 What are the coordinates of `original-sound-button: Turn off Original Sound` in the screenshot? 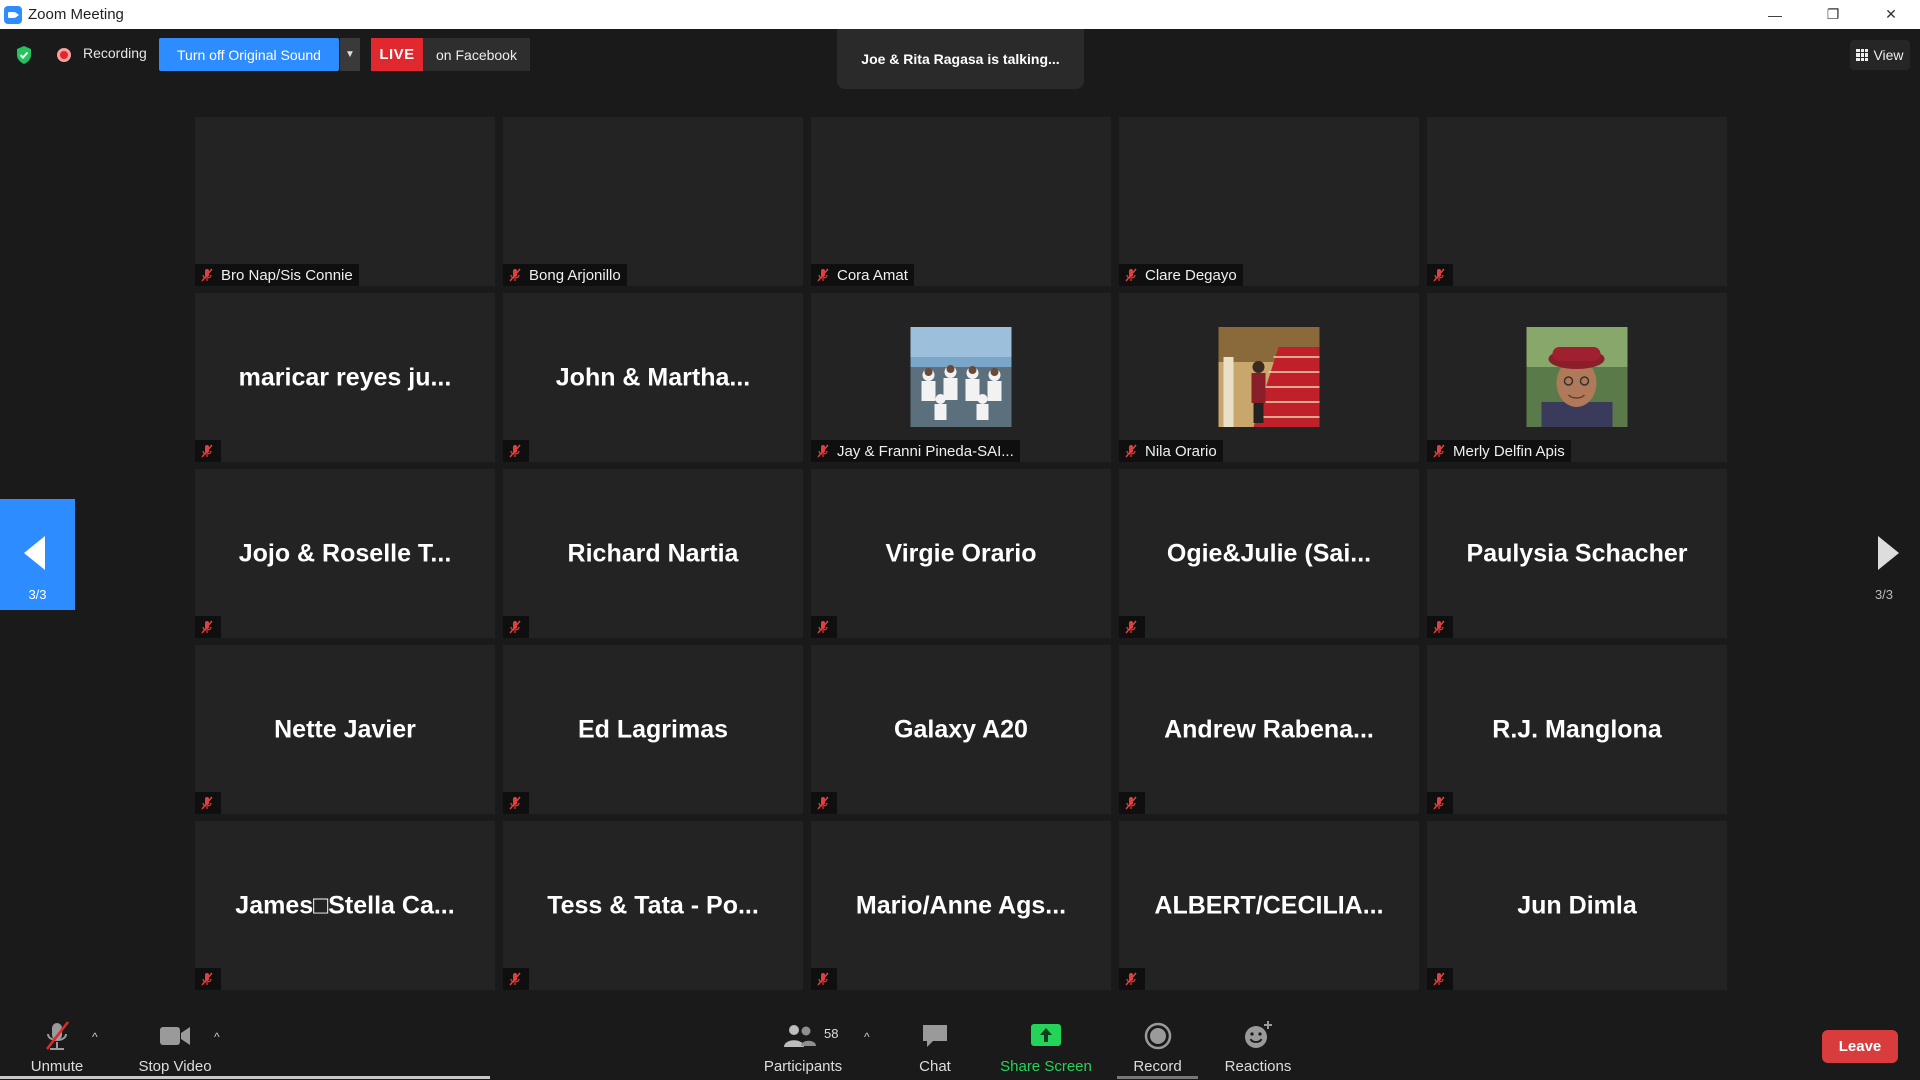 It's located at (249, 54).